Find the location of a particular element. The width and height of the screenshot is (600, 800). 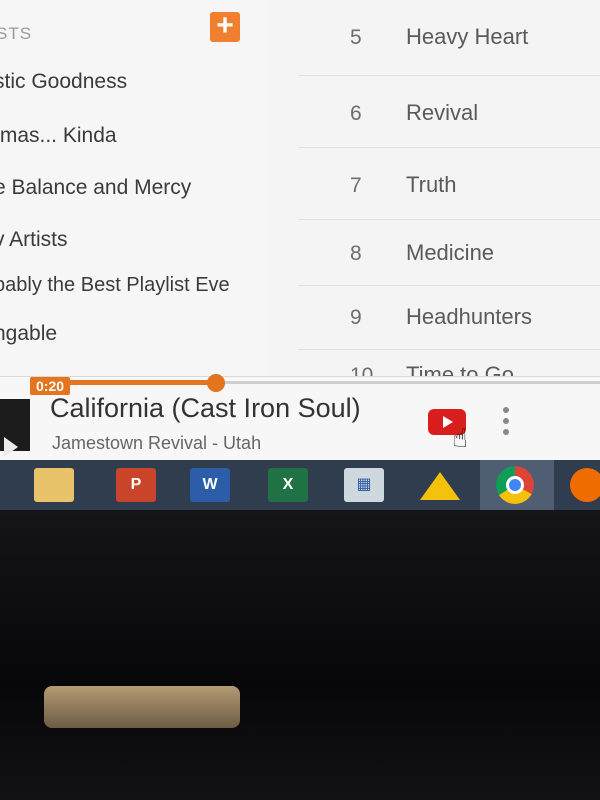

google-drive-icon is located at coordinates (440, 485).